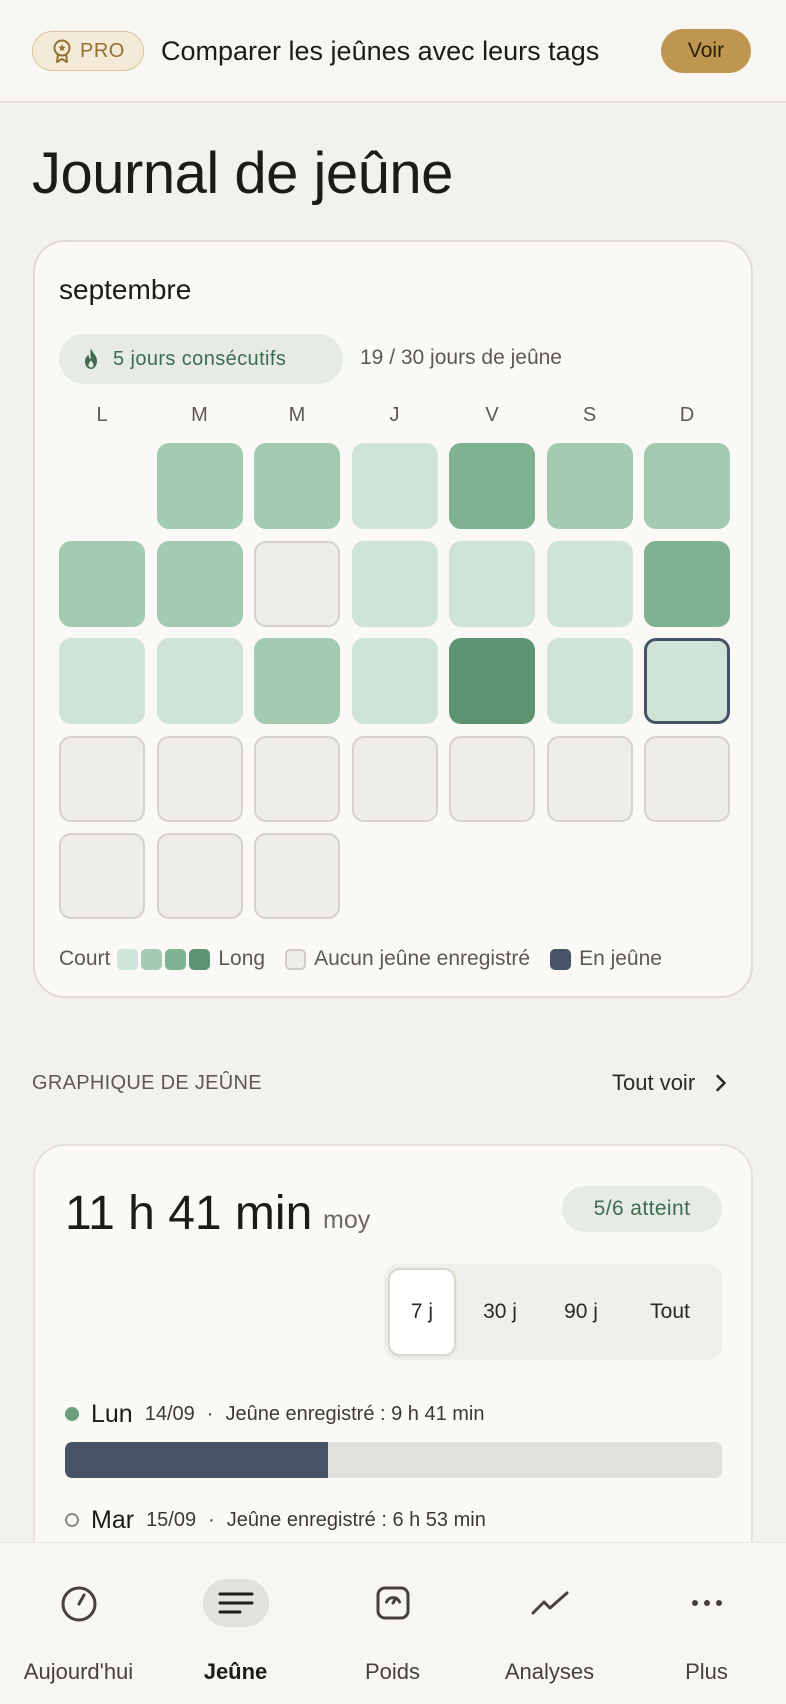 This screenshot has width=786, height=1704. Describe the element at coordinates (125, 289) in the screenshot. I see `month-label: septembre` at that location.